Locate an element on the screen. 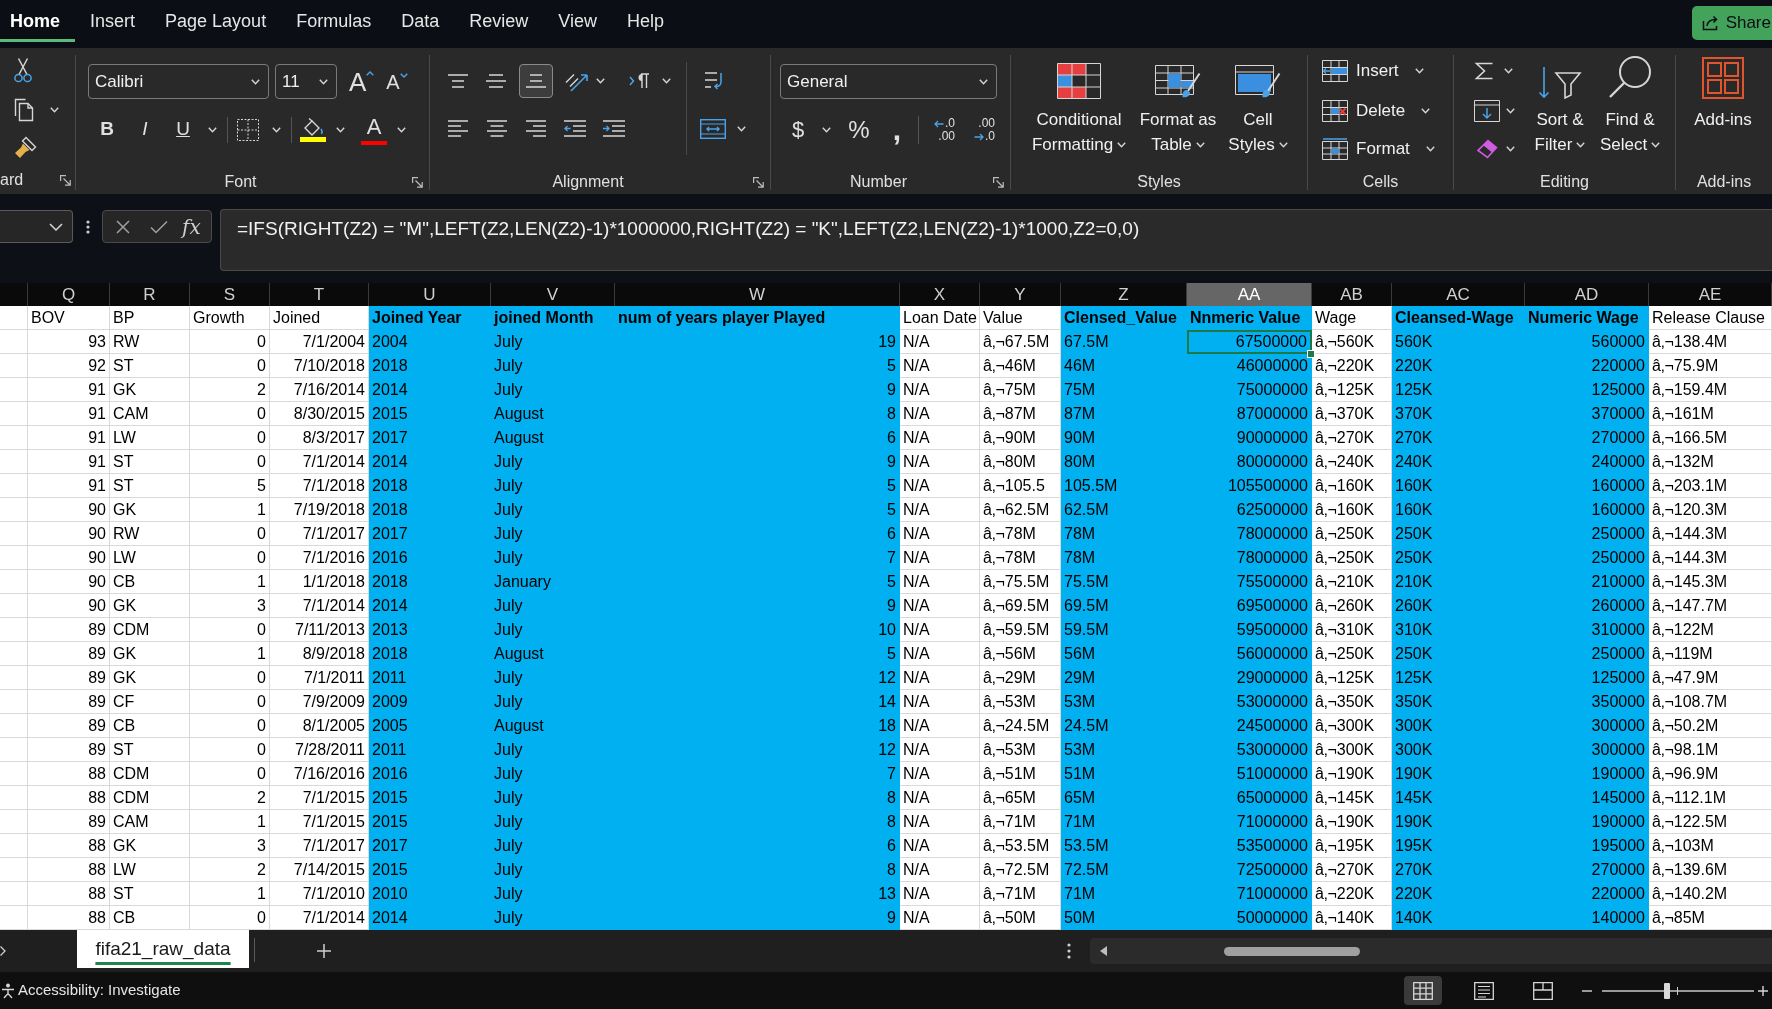 The image size is (1772, 1009). table-cell: 91 is located at coordinates (69, 438).